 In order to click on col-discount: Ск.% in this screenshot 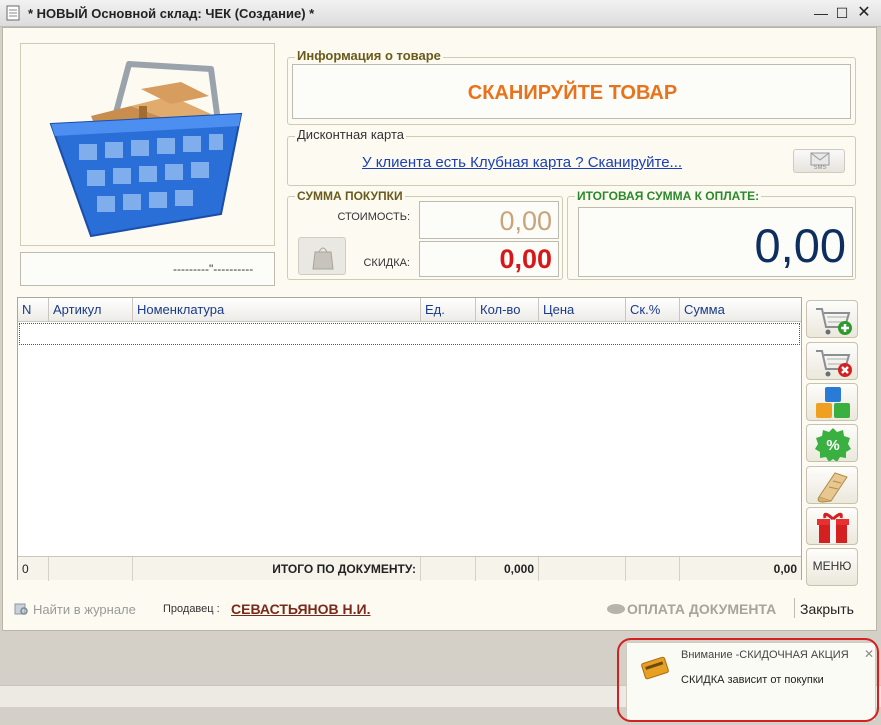, I will do `click(653, 310)`.